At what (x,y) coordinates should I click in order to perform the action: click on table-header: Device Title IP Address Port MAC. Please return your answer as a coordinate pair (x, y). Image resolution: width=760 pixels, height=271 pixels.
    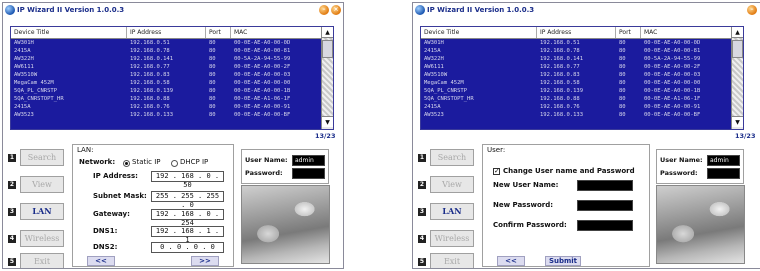
    Looking at the image, I should click on (582, 33).